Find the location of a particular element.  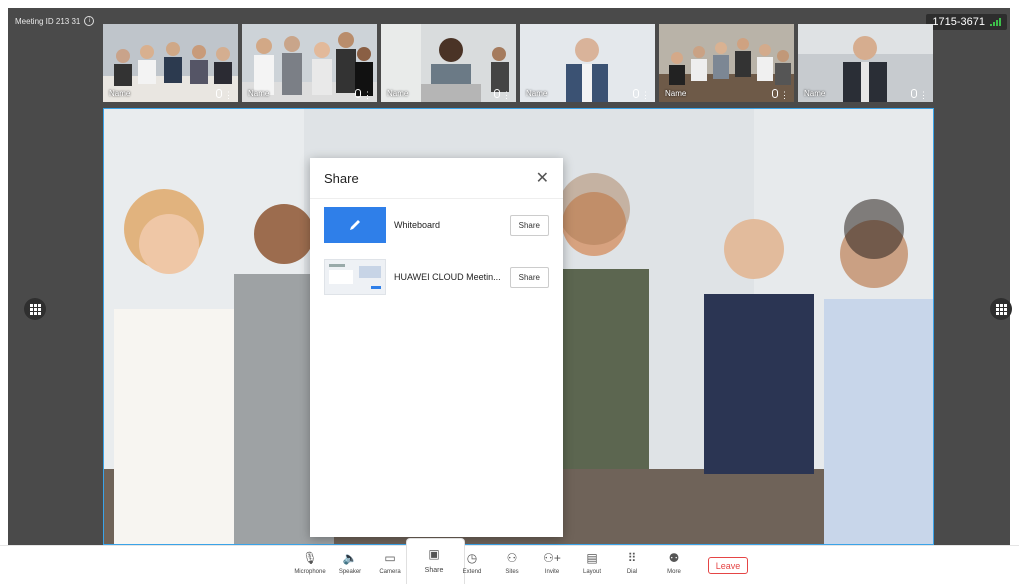

right-panel-toggle is located at coordinates (1001, 309).